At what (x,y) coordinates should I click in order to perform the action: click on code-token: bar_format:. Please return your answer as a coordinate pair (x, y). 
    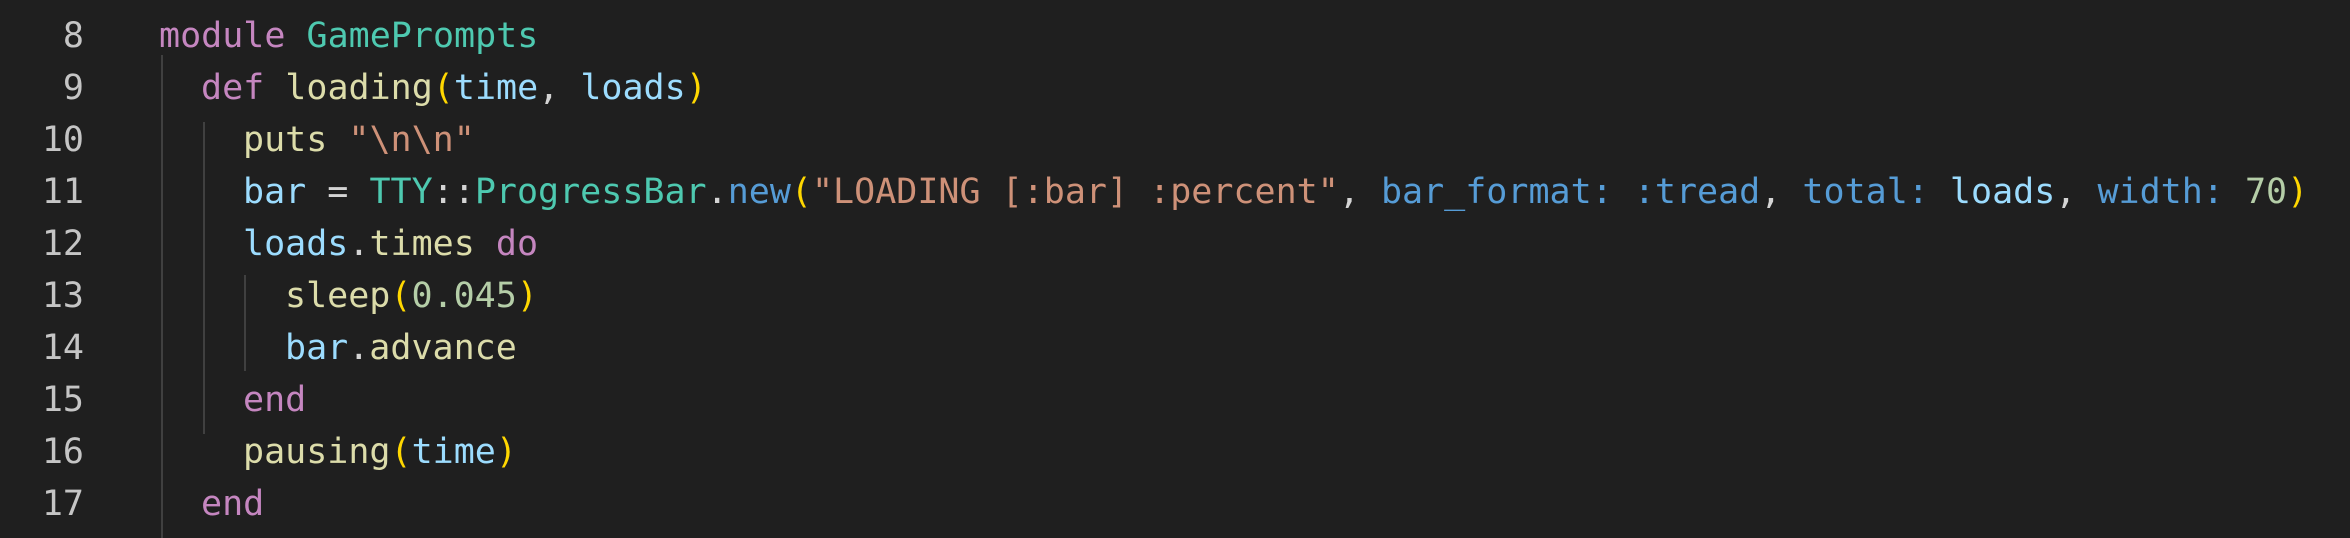
    Looking at the image, I should click on (1496, 192).